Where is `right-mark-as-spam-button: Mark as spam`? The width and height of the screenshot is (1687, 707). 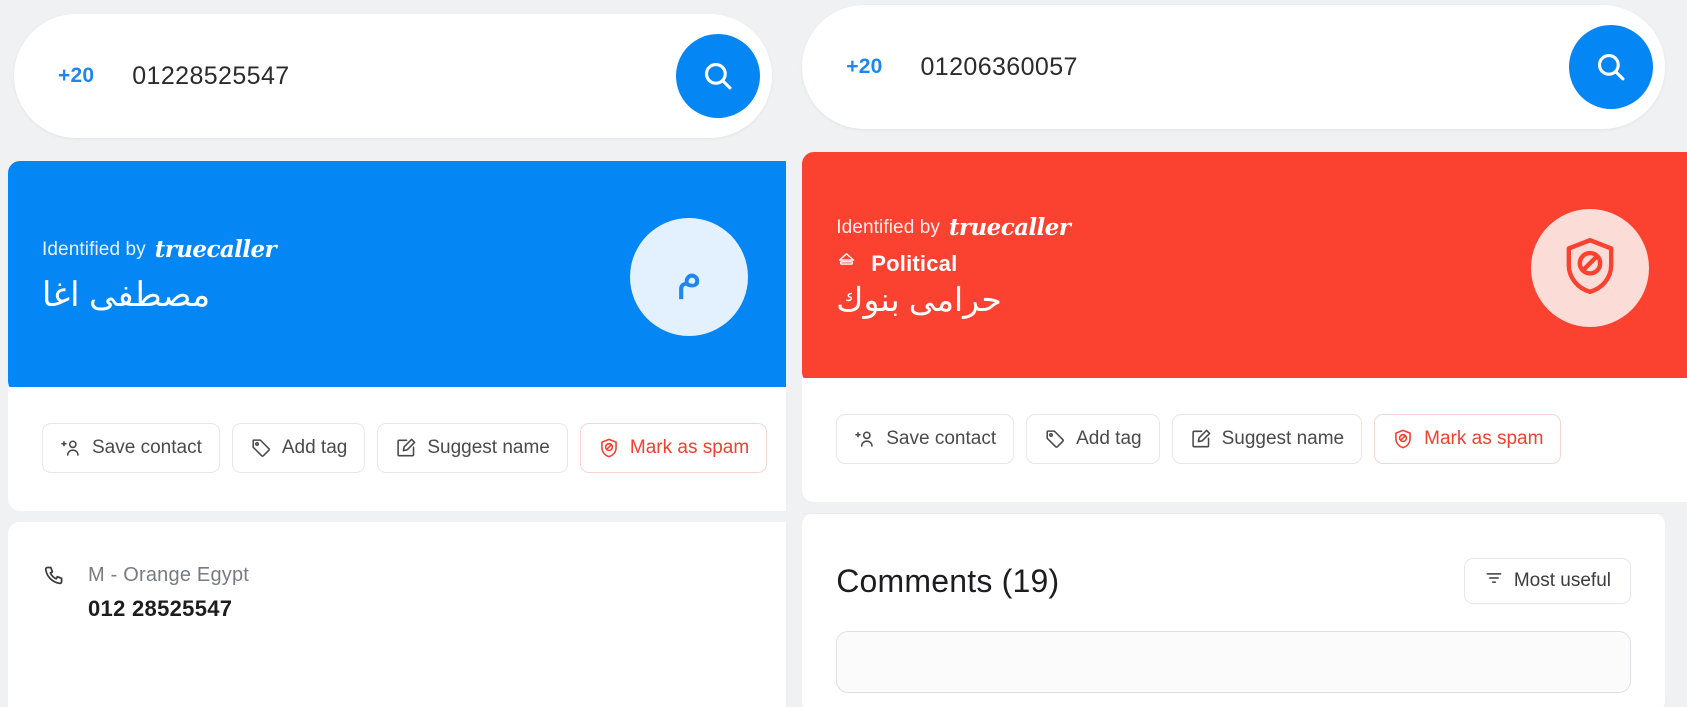
right-mark-as-spam-button: Mark as spam is located at coordinates (1468, 439).